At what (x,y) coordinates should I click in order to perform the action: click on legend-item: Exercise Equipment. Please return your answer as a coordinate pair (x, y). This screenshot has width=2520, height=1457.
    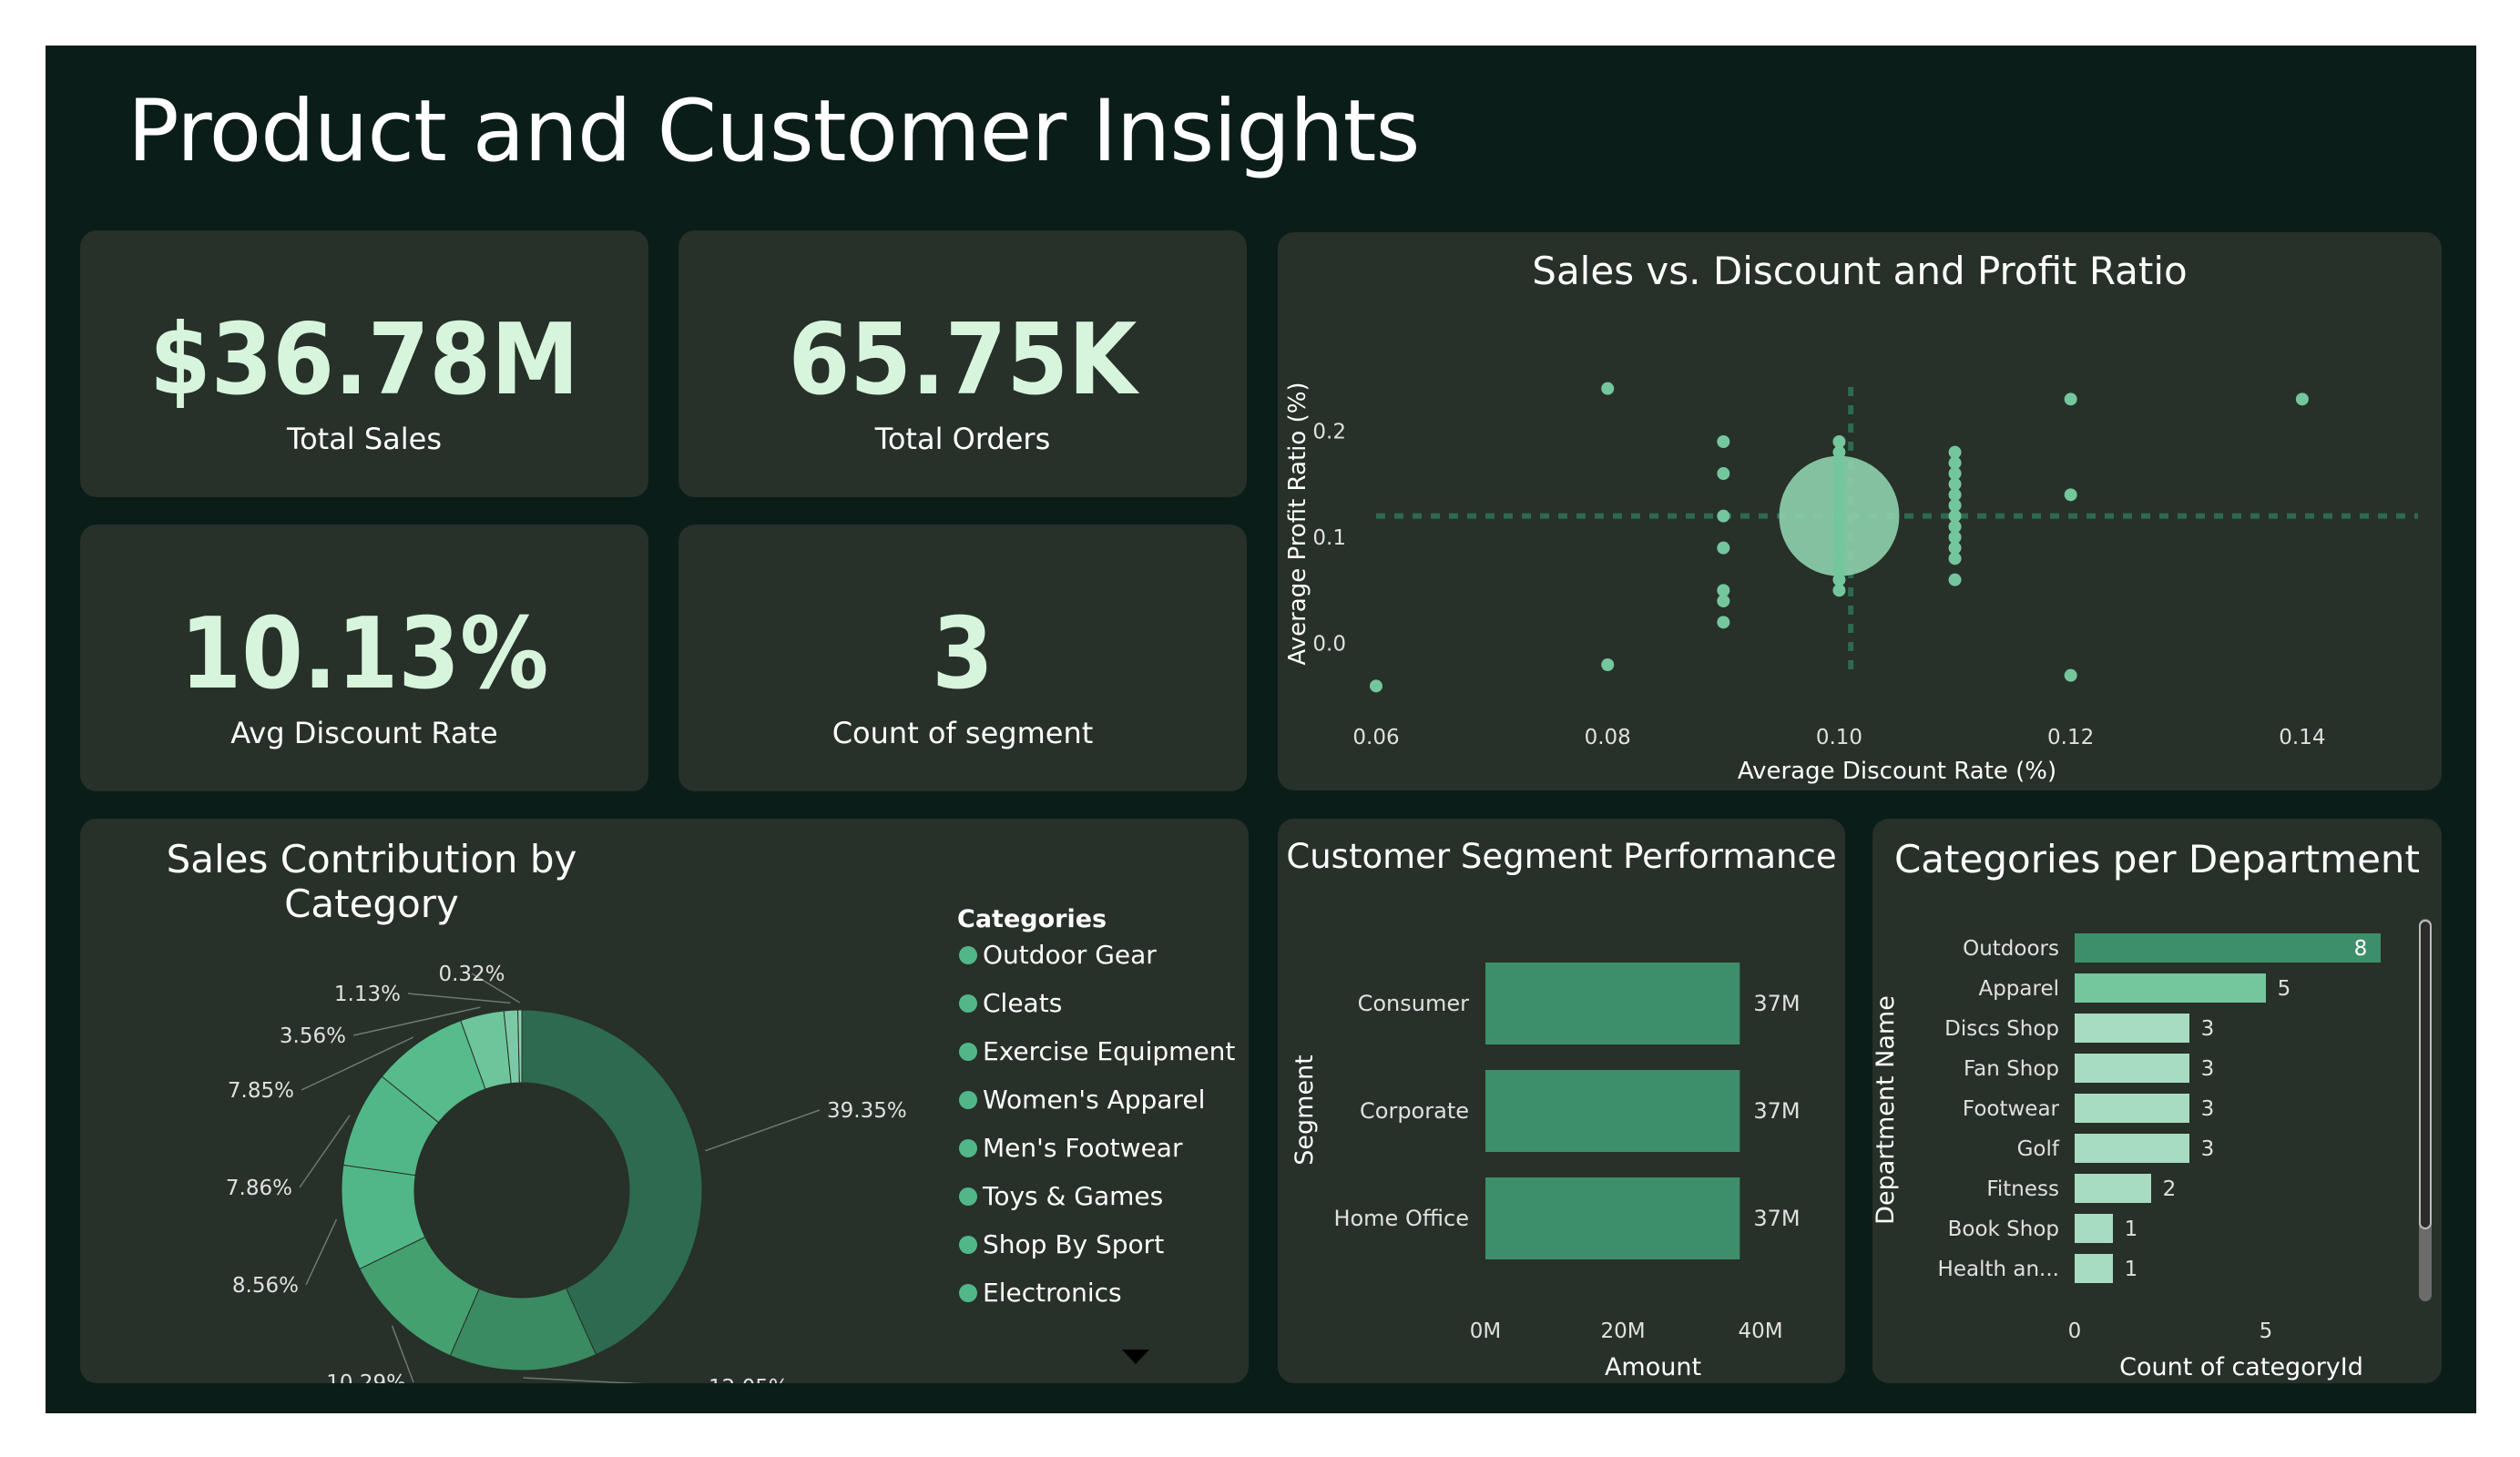
    Looking at the image, I should click on (1097, 1051).